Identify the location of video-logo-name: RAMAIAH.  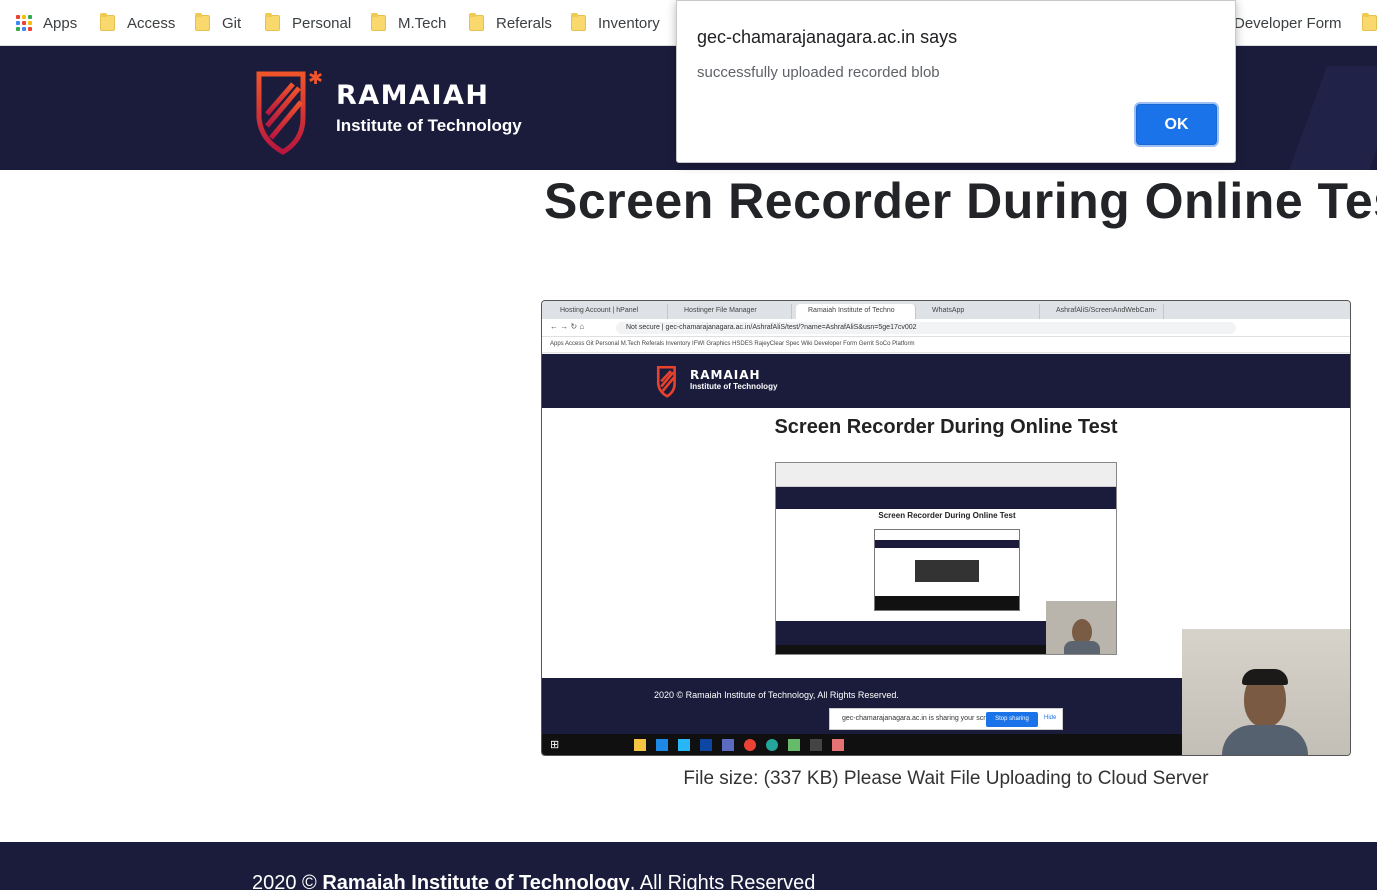
(725, 375).